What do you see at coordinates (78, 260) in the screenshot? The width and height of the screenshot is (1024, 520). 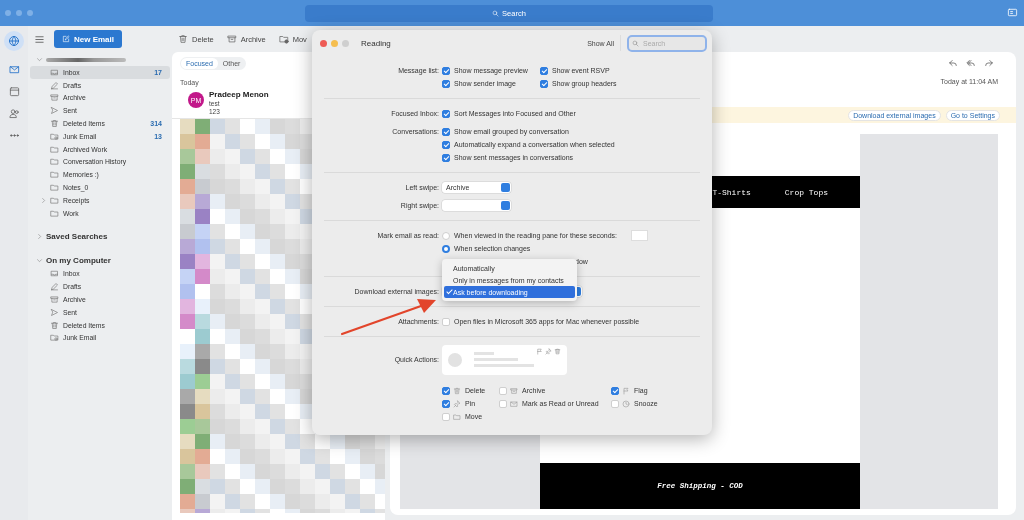 I see `section-header: On my Computer` at bounding box center [78, 260].